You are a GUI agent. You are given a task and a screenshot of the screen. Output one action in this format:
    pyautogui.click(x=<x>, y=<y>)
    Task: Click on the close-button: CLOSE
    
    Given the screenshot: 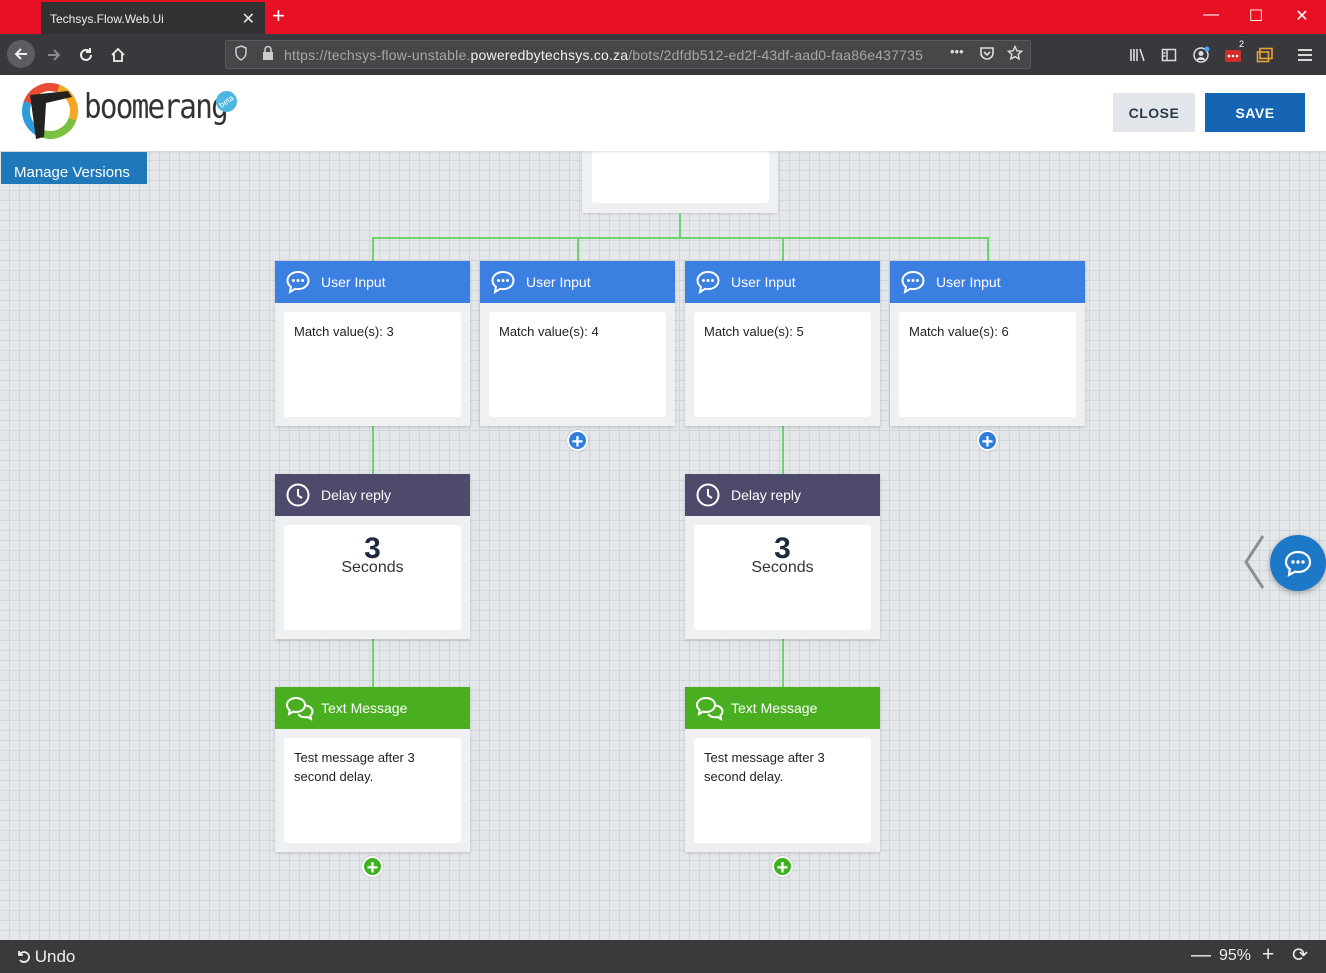 What is the action you would take?
    pyautogui.click(x=1154, y=112)
    